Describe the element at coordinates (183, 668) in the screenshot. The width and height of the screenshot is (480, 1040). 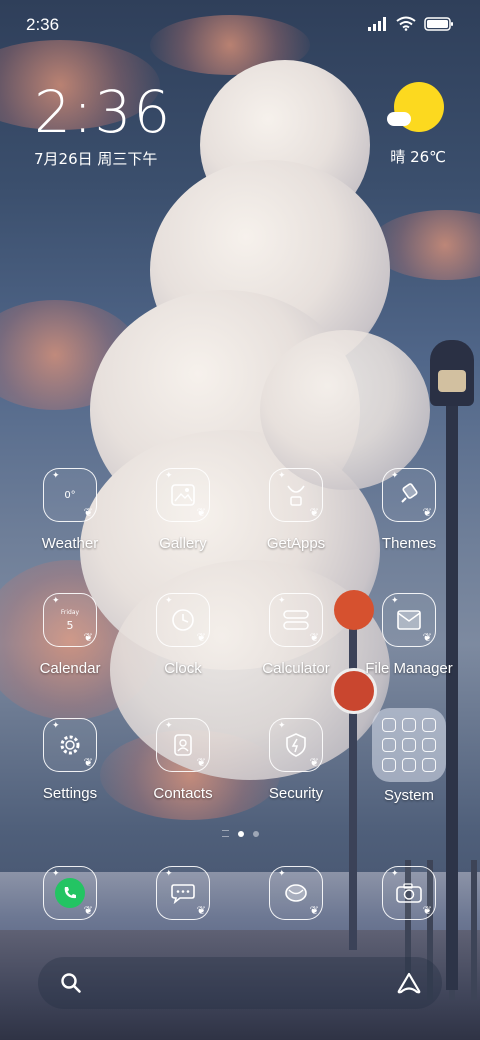
I see `app-label: Clock` at that location.